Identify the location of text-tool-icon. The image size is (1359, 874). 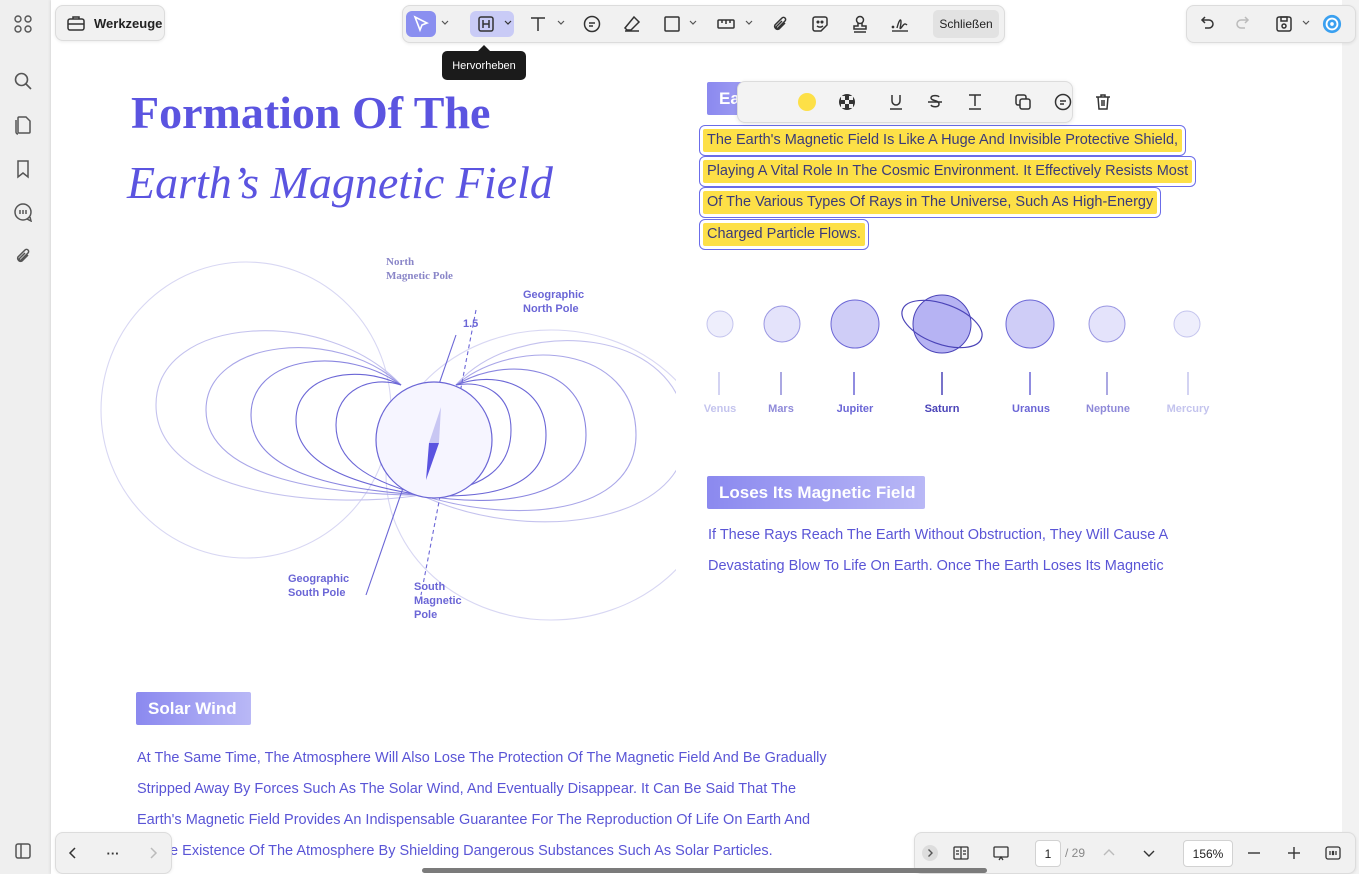
(538, 24).